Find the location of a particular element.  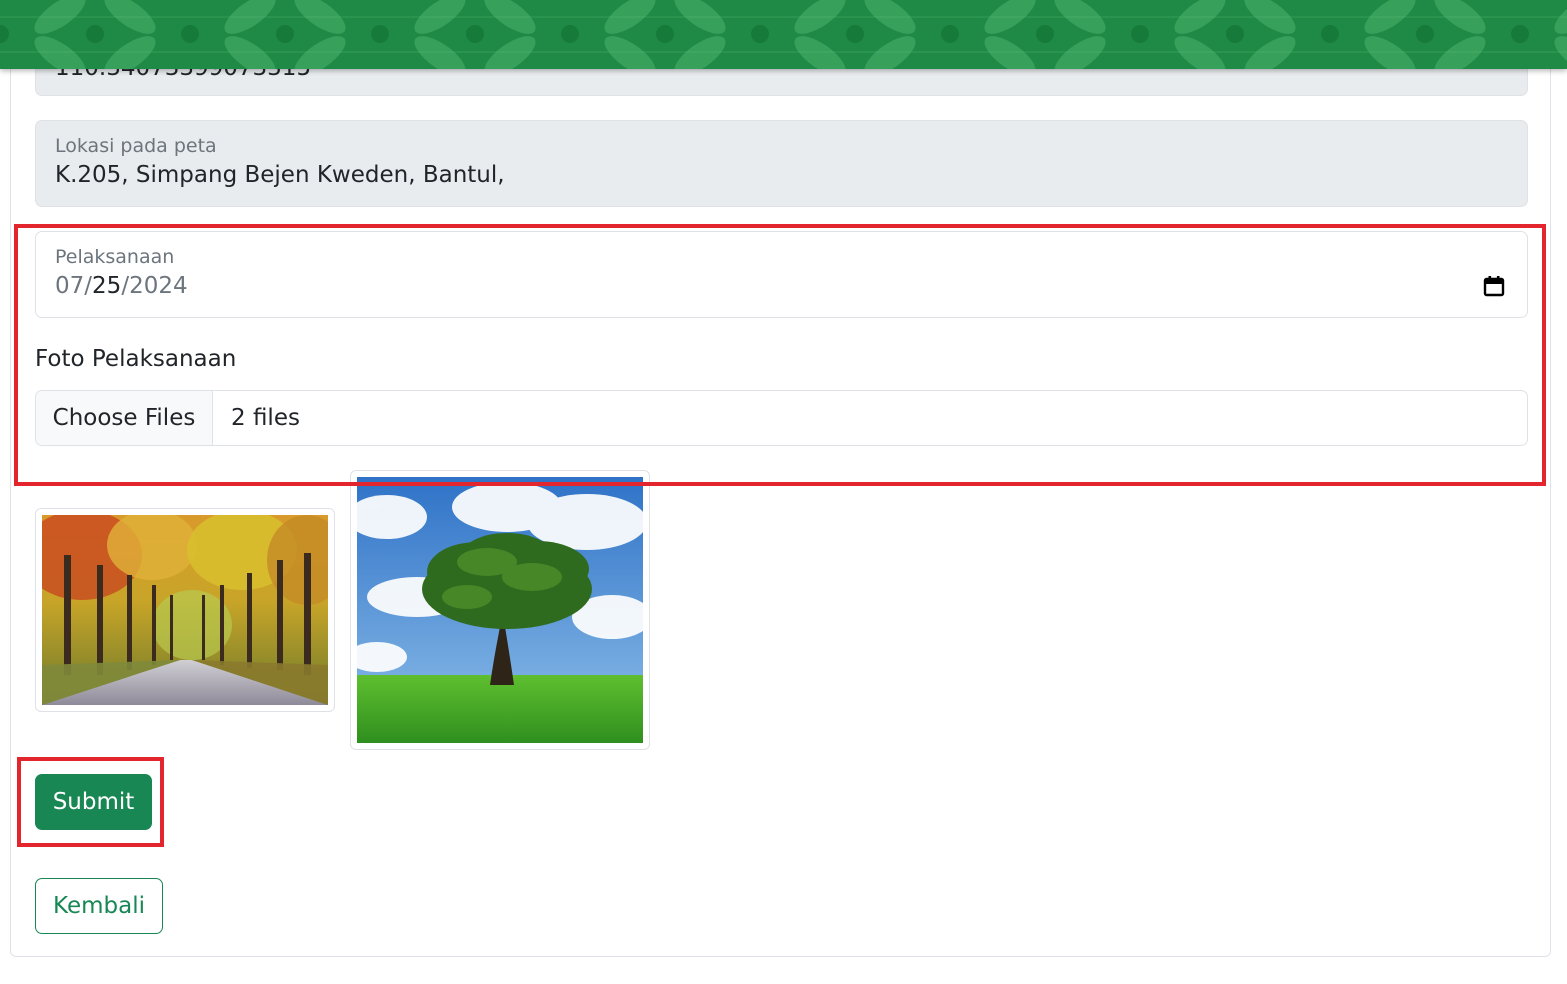

date-field: Pelaksanaan 07/25/2024 is located at coordinates (781, 274).